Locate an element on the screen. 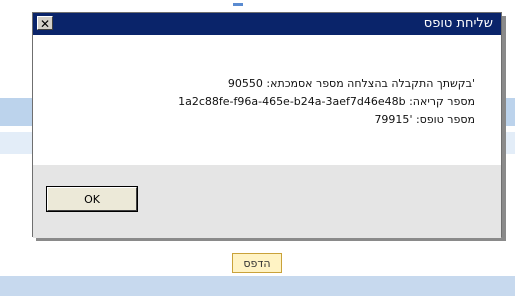  dialog-titlebar: שליחת טופס ✕ is located at coordinates (267, 24).